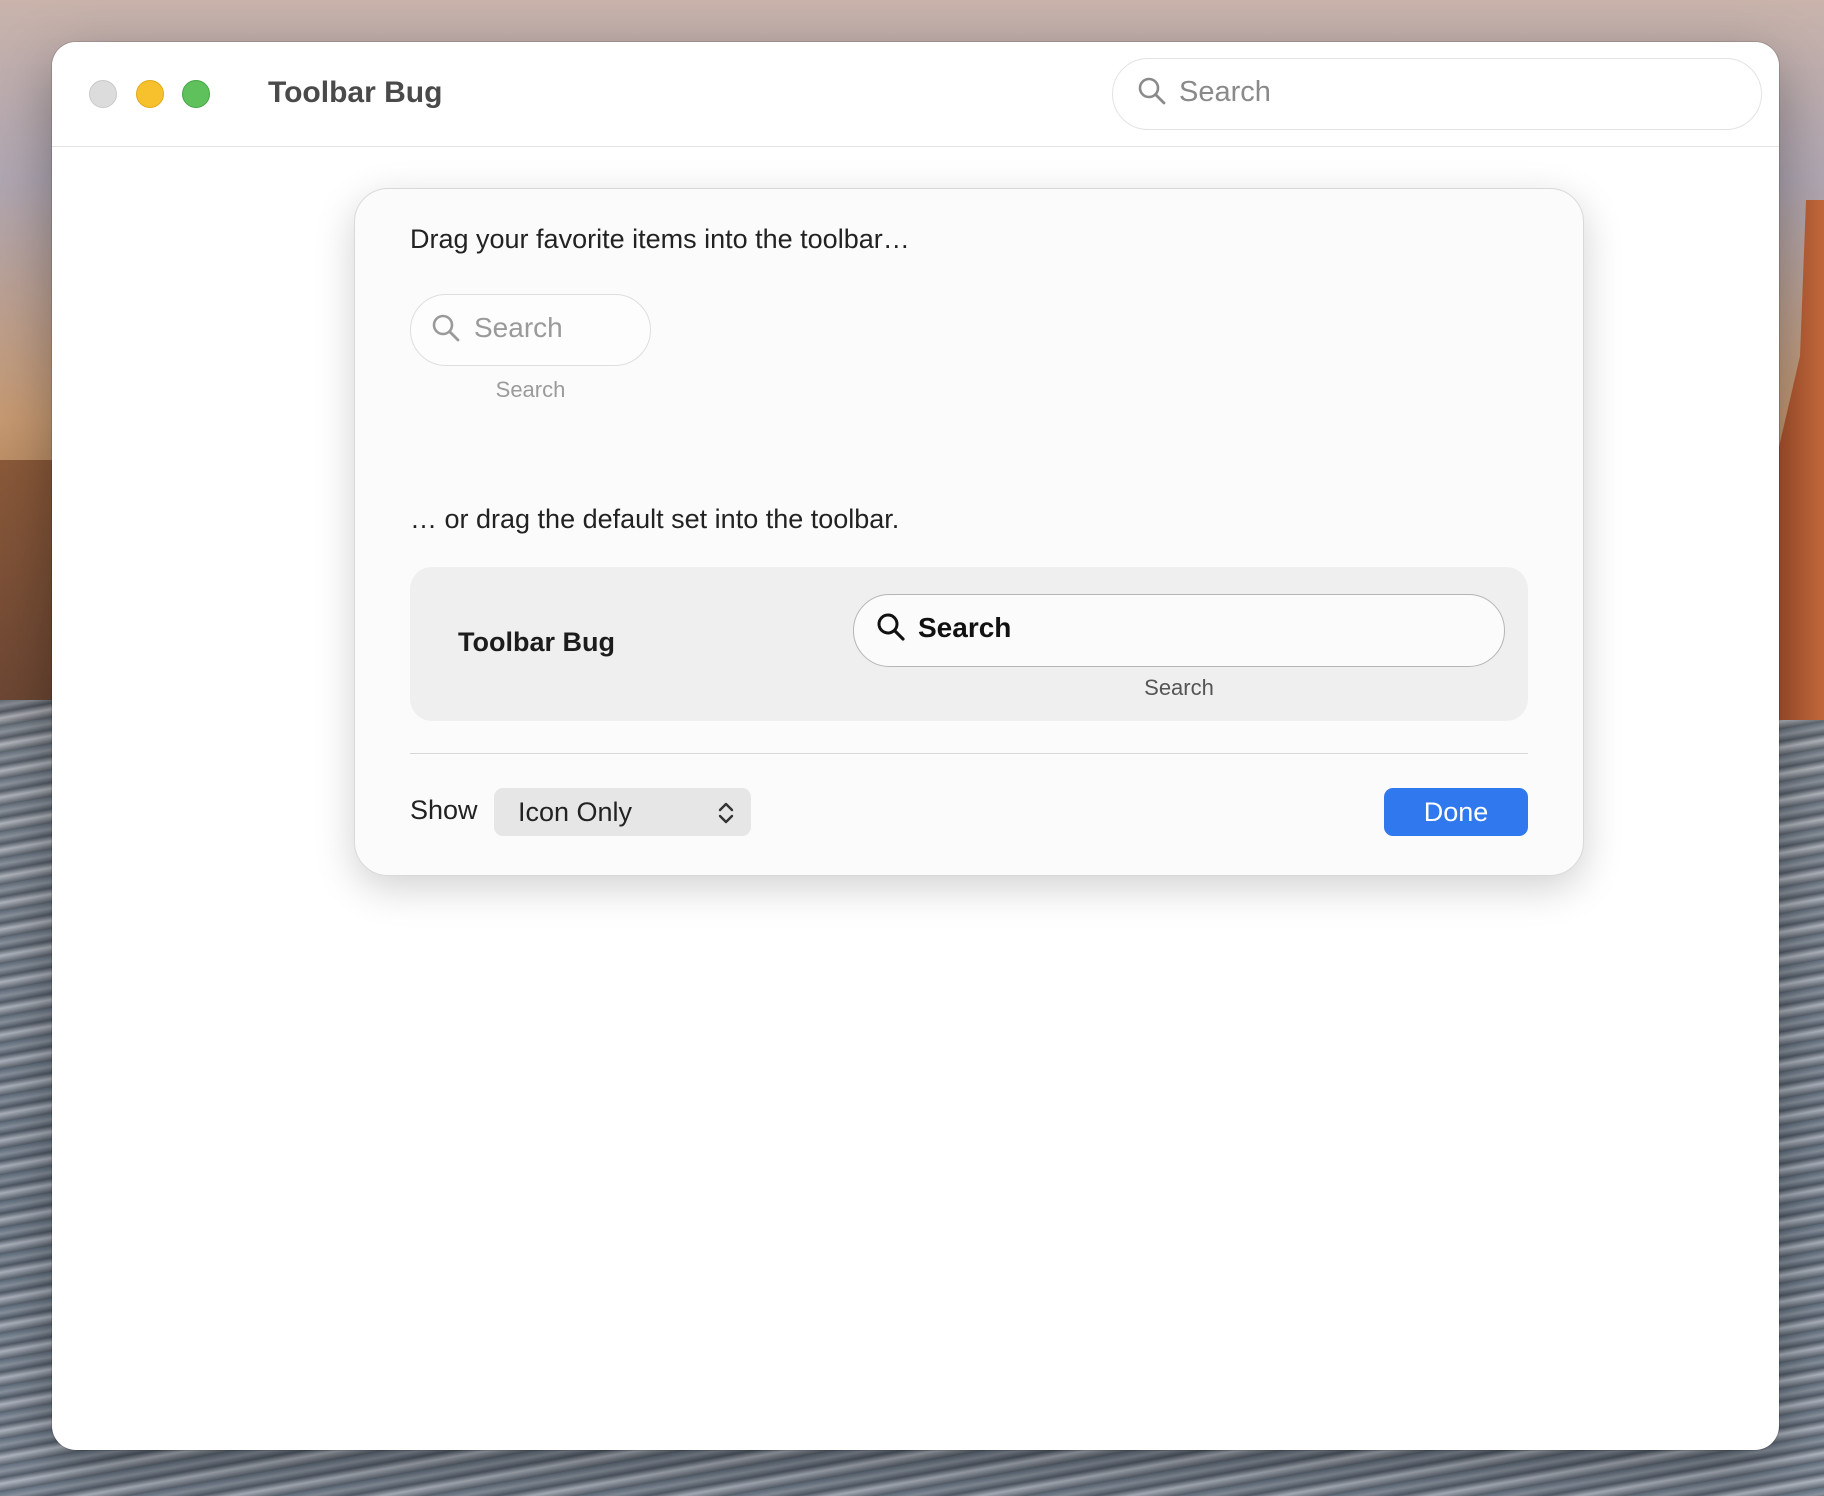  Describe the element at coordinates (965, 627) in the screenshot. I see `default-set-search-text: Search` at that location.